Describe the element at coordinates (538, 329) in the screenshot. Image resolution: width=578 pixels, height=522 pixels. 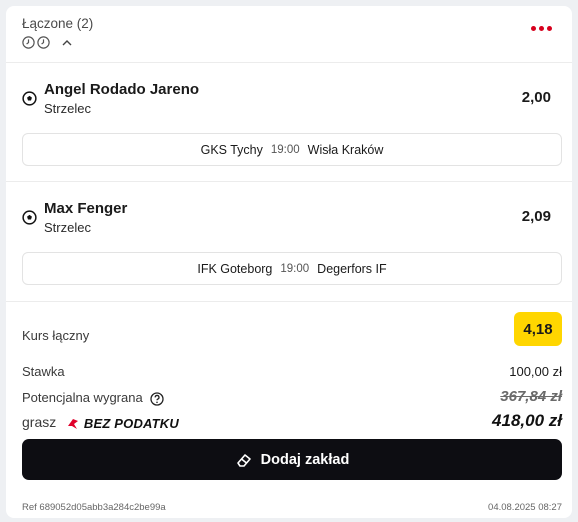
I see `kurs-value-badge: 4,18` at that location.